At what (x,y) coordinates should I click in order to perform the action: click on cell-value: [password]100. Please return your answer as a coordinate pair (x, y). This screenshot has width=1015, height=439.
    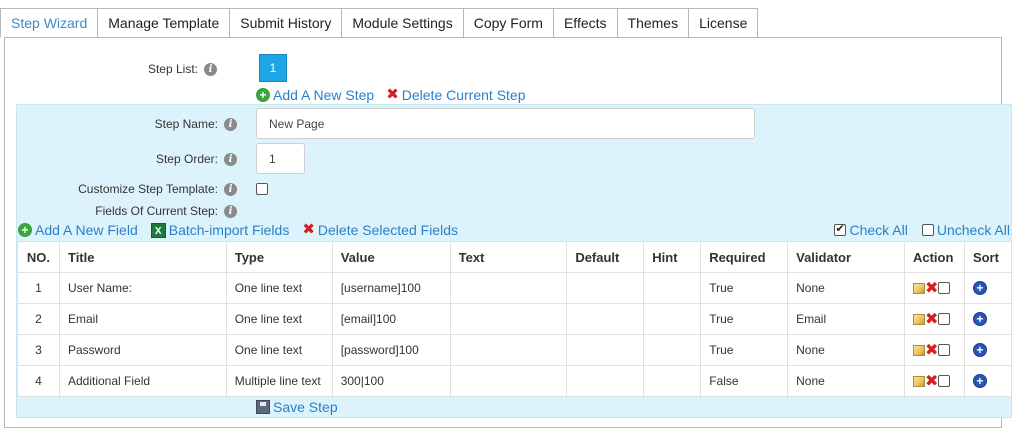
    Looking at the image, I should click on (391, 350).